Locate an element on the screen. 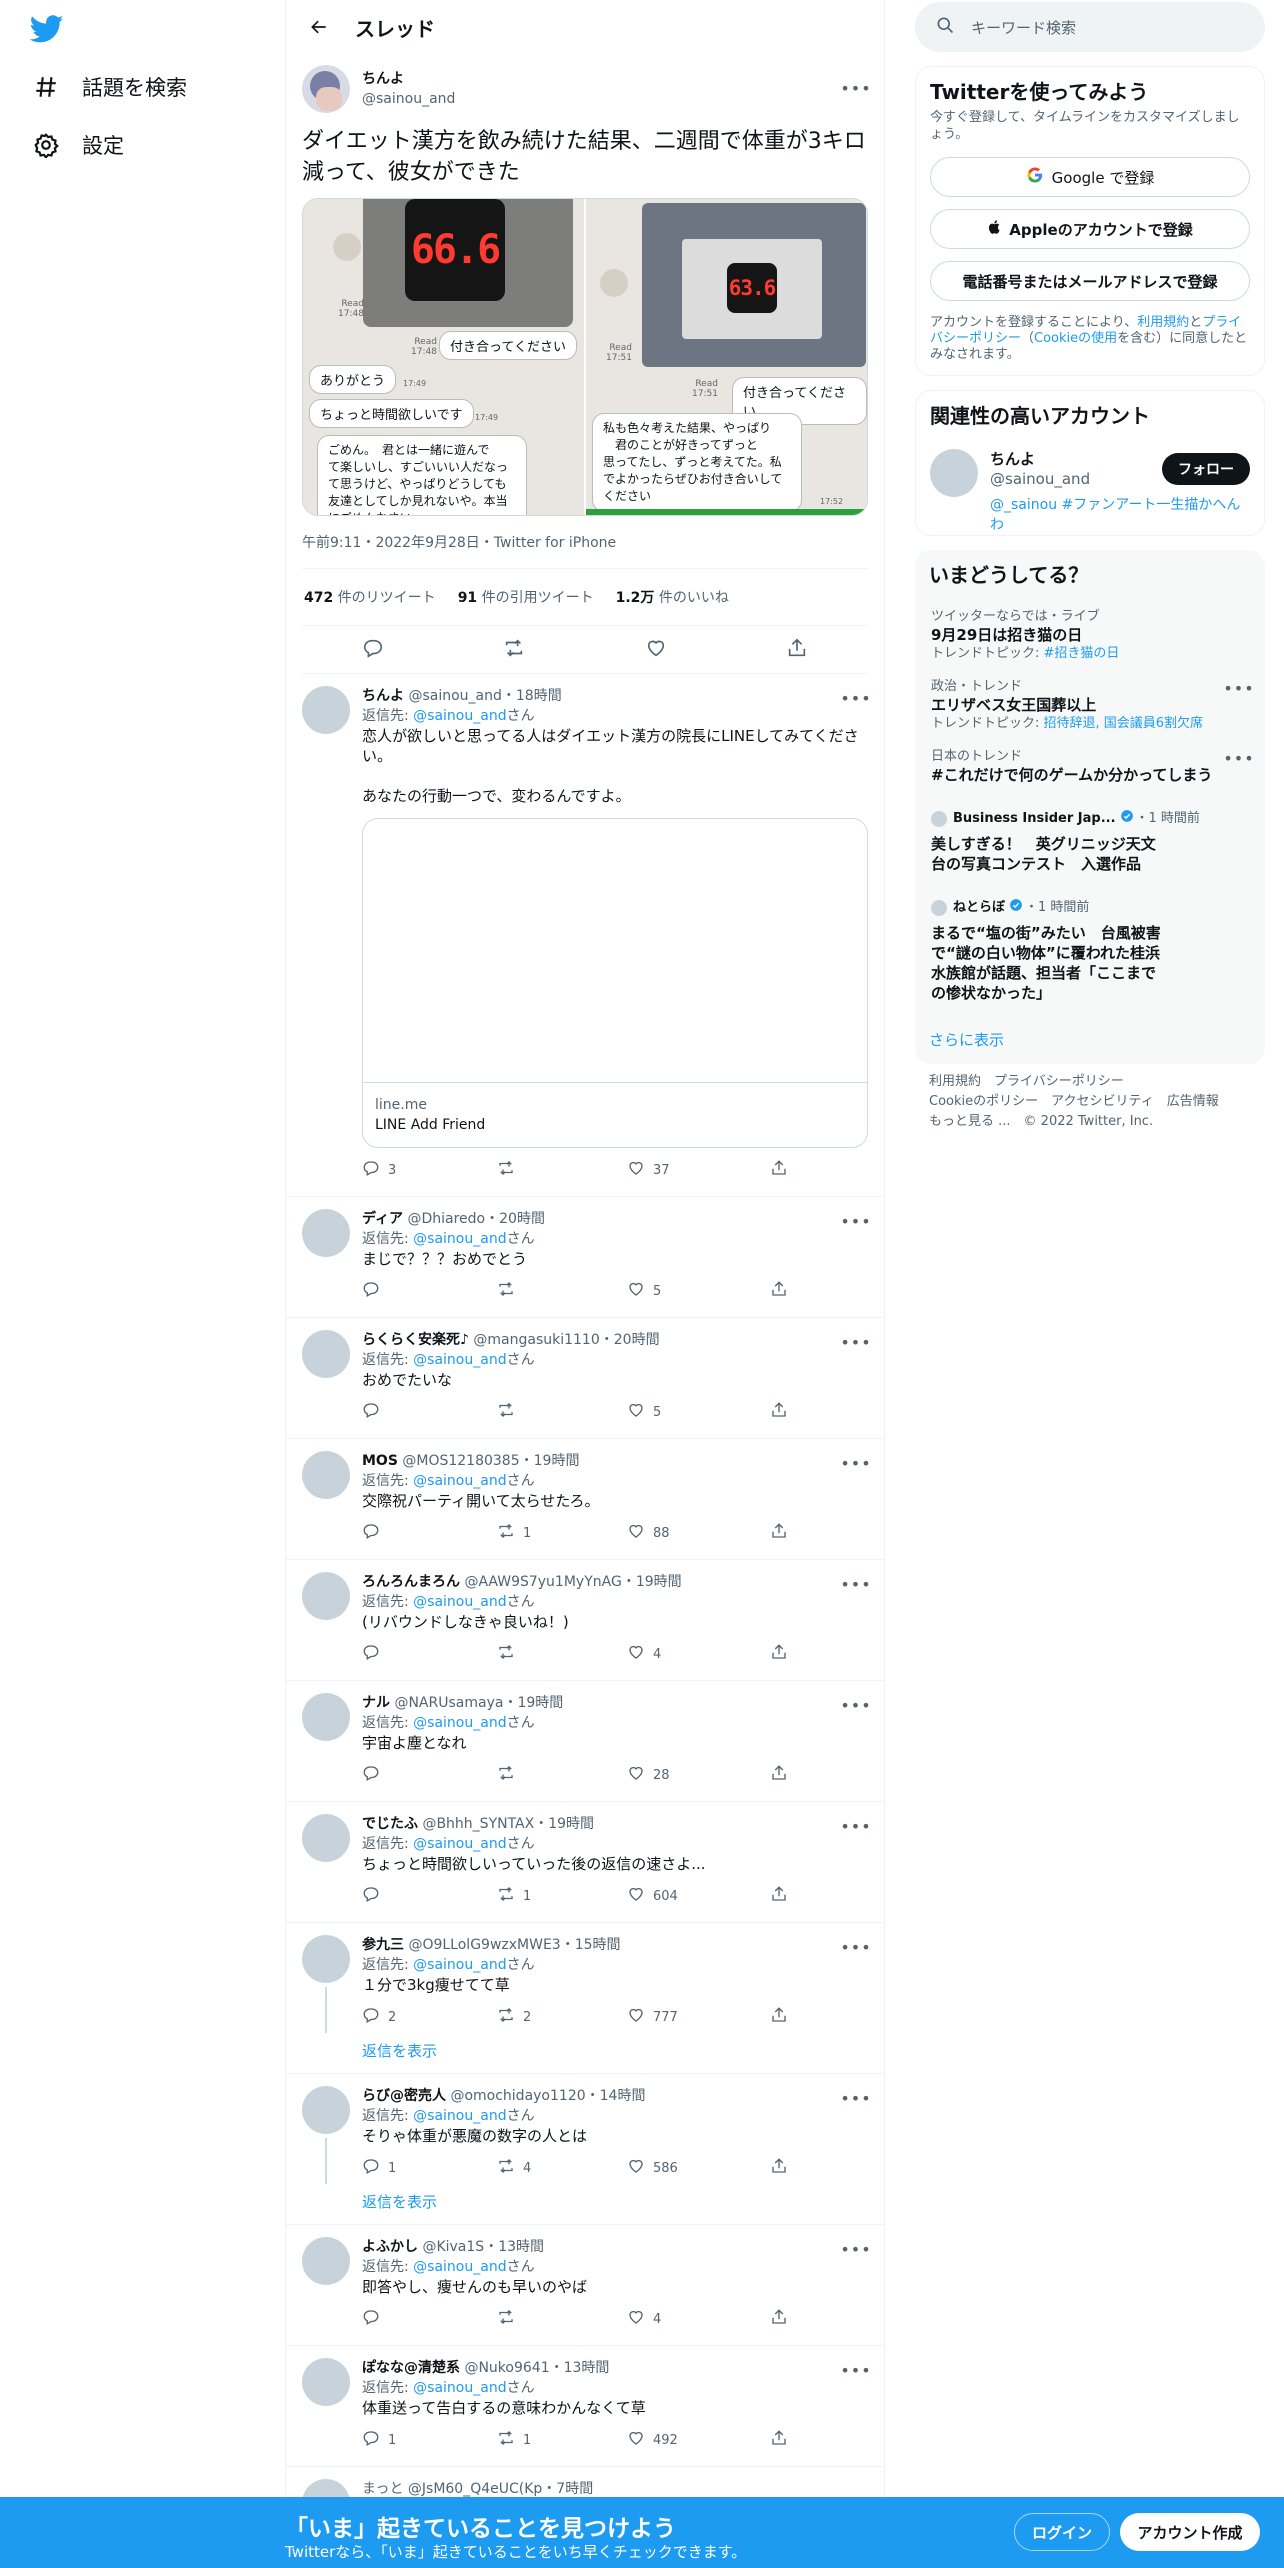 Image resolution: width=1284 pixels, height=2568 pixels. footer-terms: 利用規約 is located at coordinates (955, 1081).